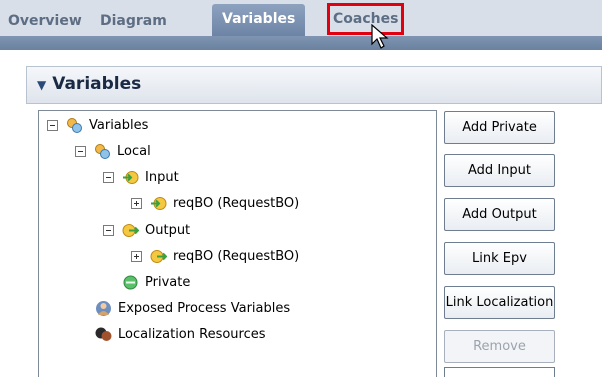  What do you see at coordinates (168, 282) in the screenshot?
I see `tree-item-label: Private` at bounding box center [168, 282].